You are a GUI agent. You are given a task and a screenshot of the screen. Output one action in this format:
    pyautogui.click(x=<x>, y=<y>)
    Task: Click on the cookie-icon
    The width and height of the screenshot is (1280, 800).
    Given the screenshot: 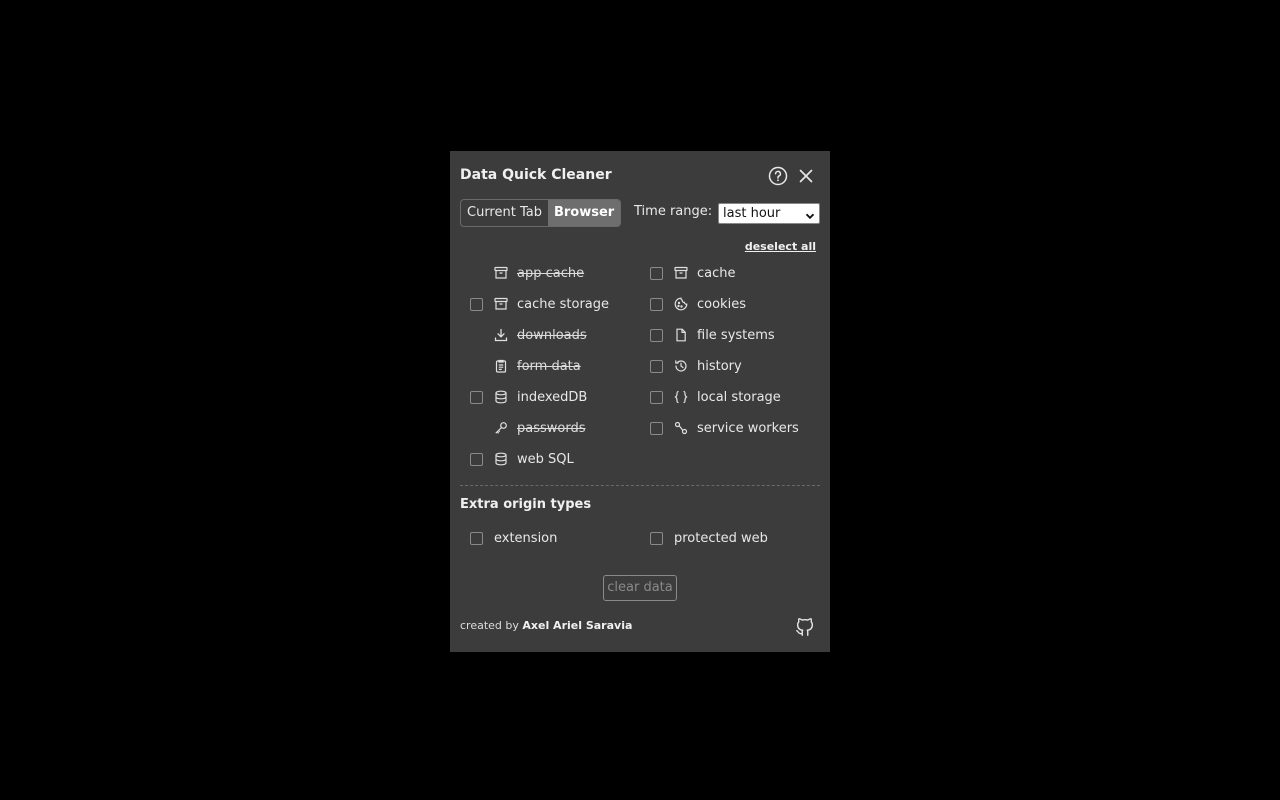 What is the action you would take?
    pyautogui.click(x=681, y=304)
    